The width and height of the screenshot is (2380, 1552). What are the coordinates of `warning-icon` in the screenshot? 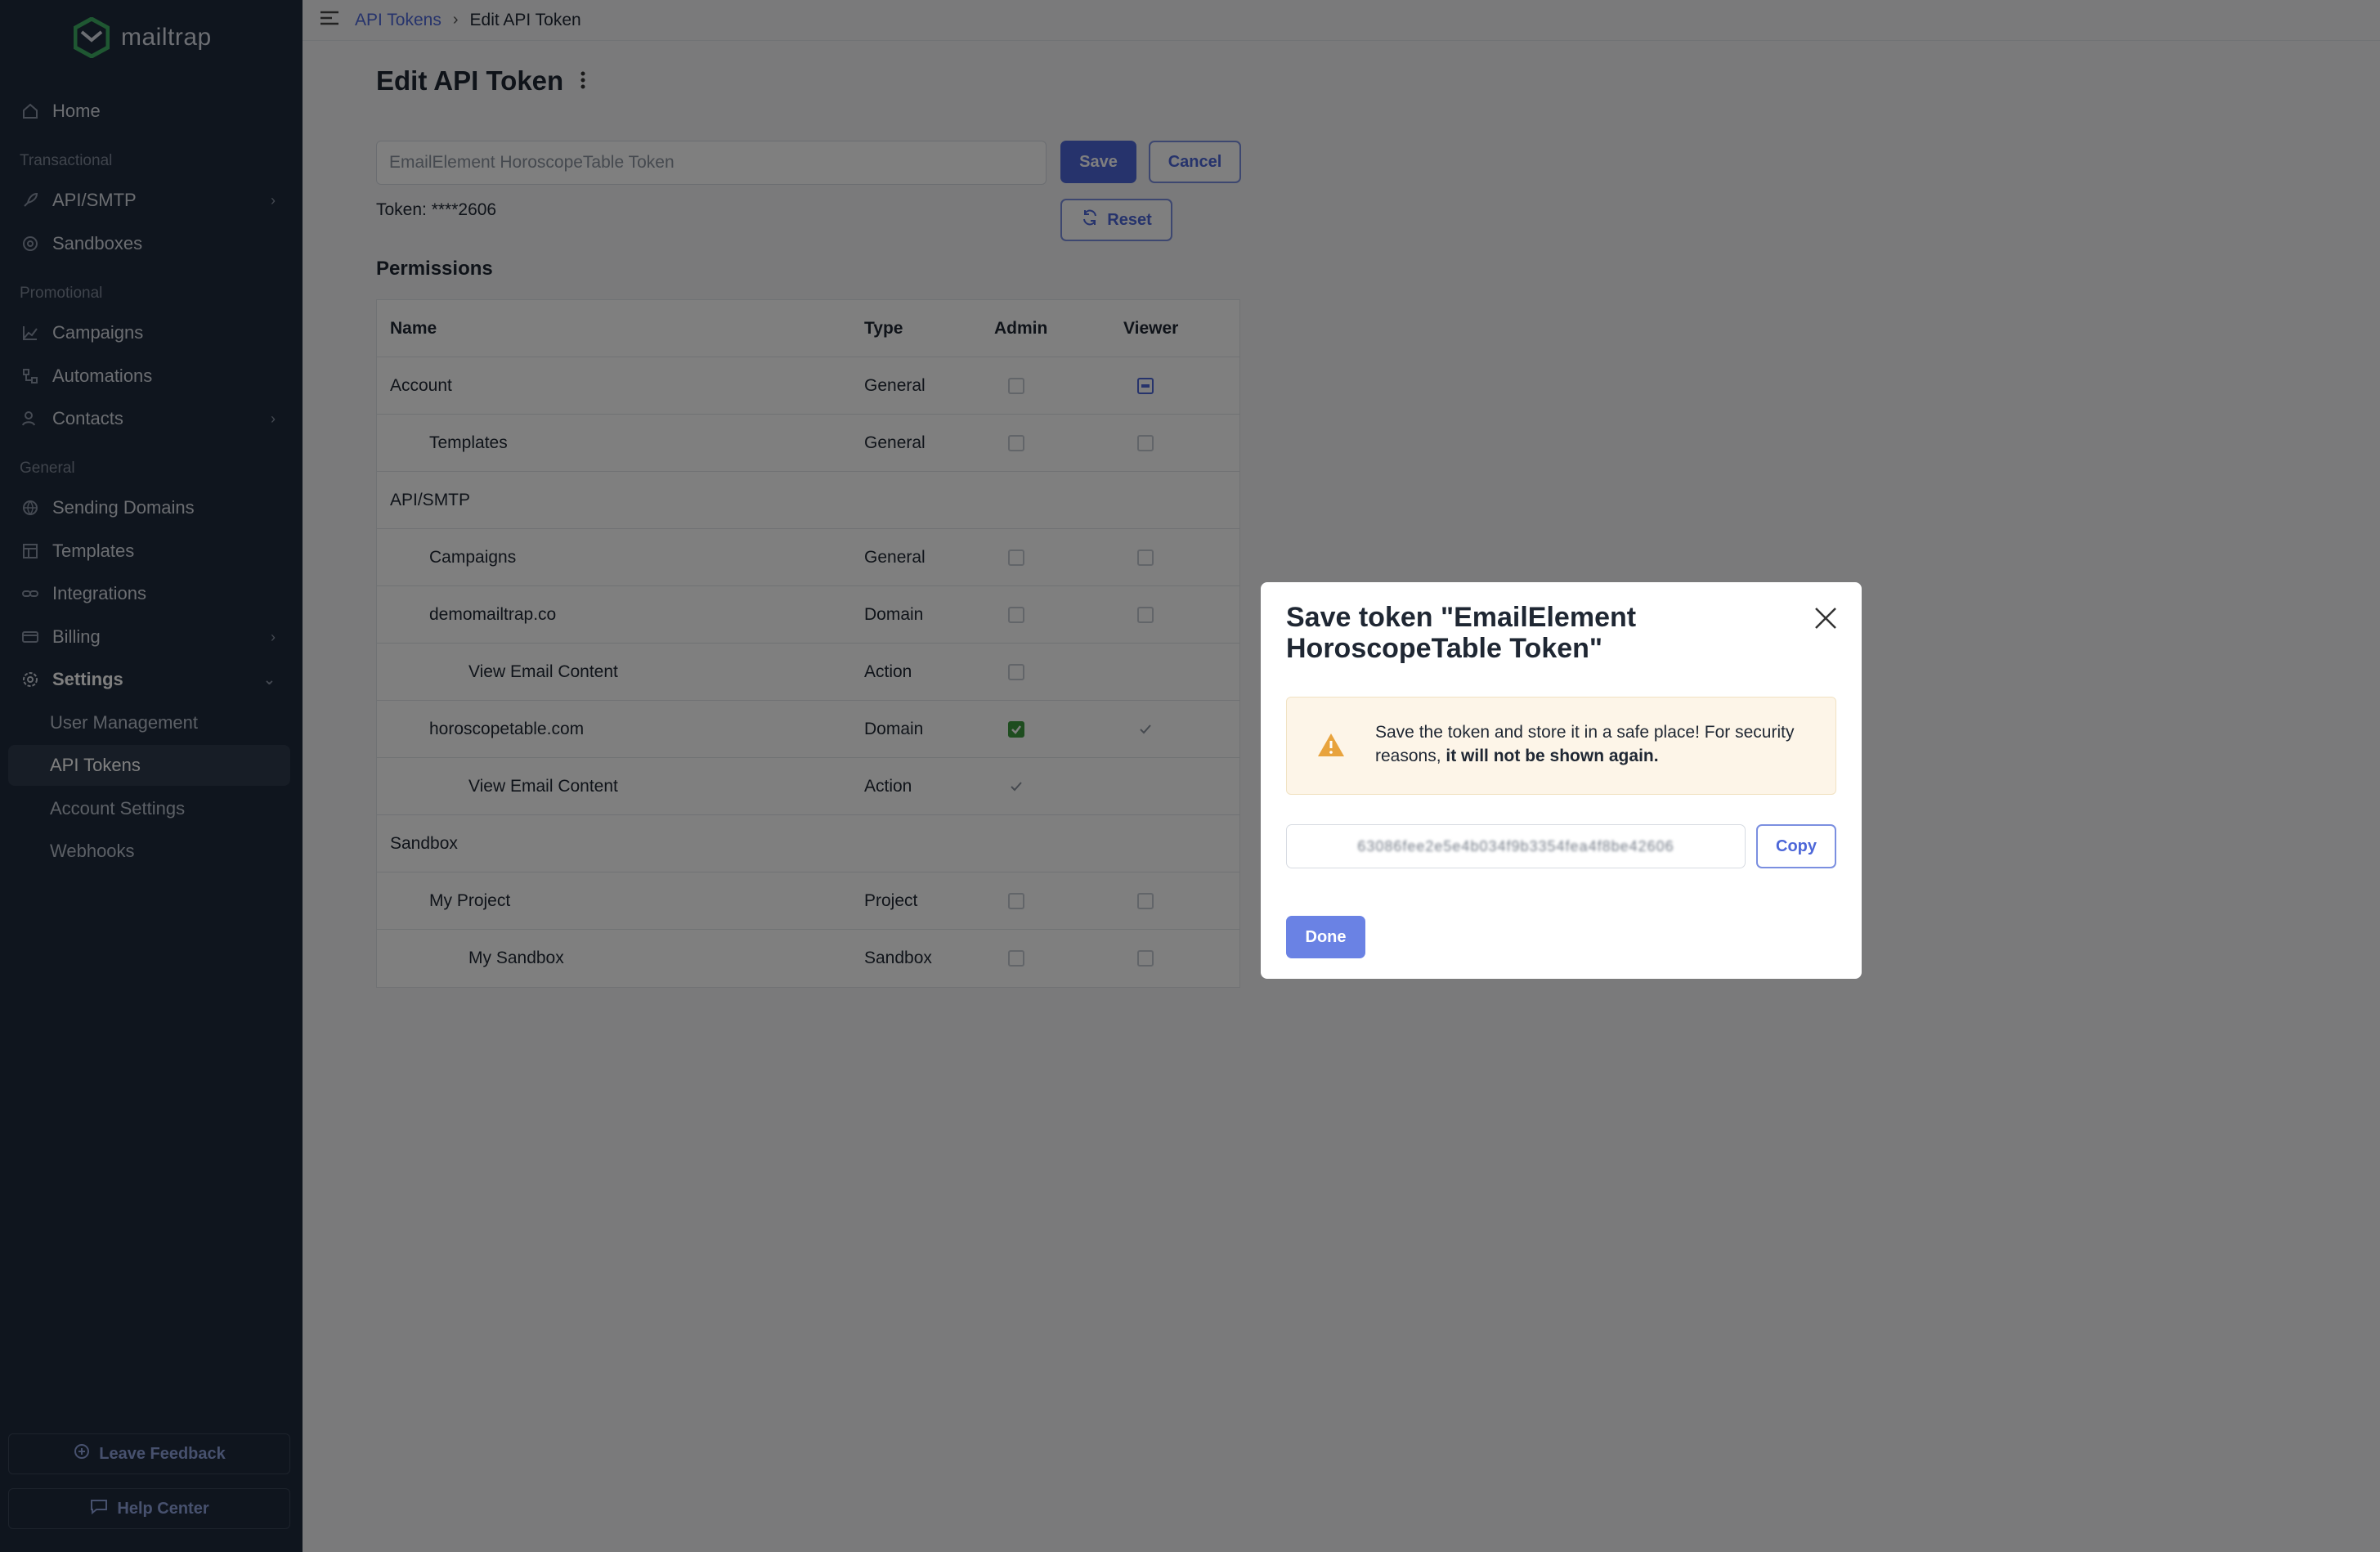 It's located at (1331, 747).